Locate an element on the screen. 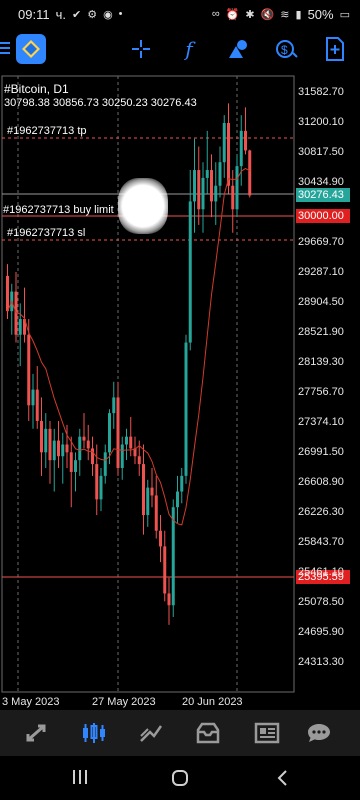  y-tick-label: 26226.30 is located at coordinates (321, 512).